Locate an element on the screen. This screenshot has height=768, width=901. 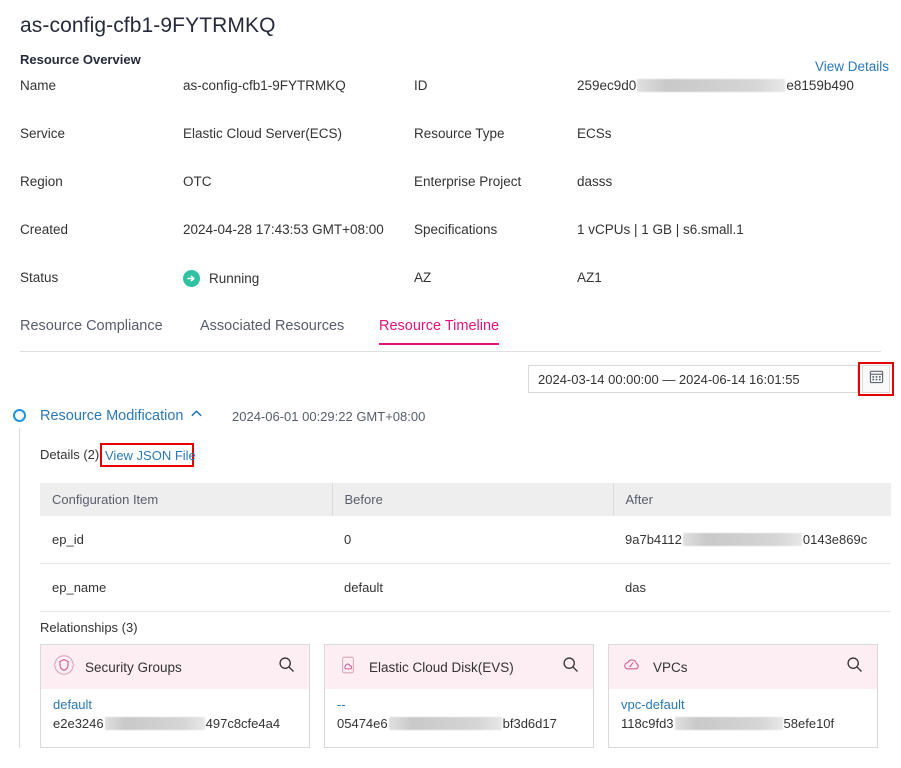
table-row: ep_id 0 9a7b4112 0143e869c is located at coordinates (465, 540).